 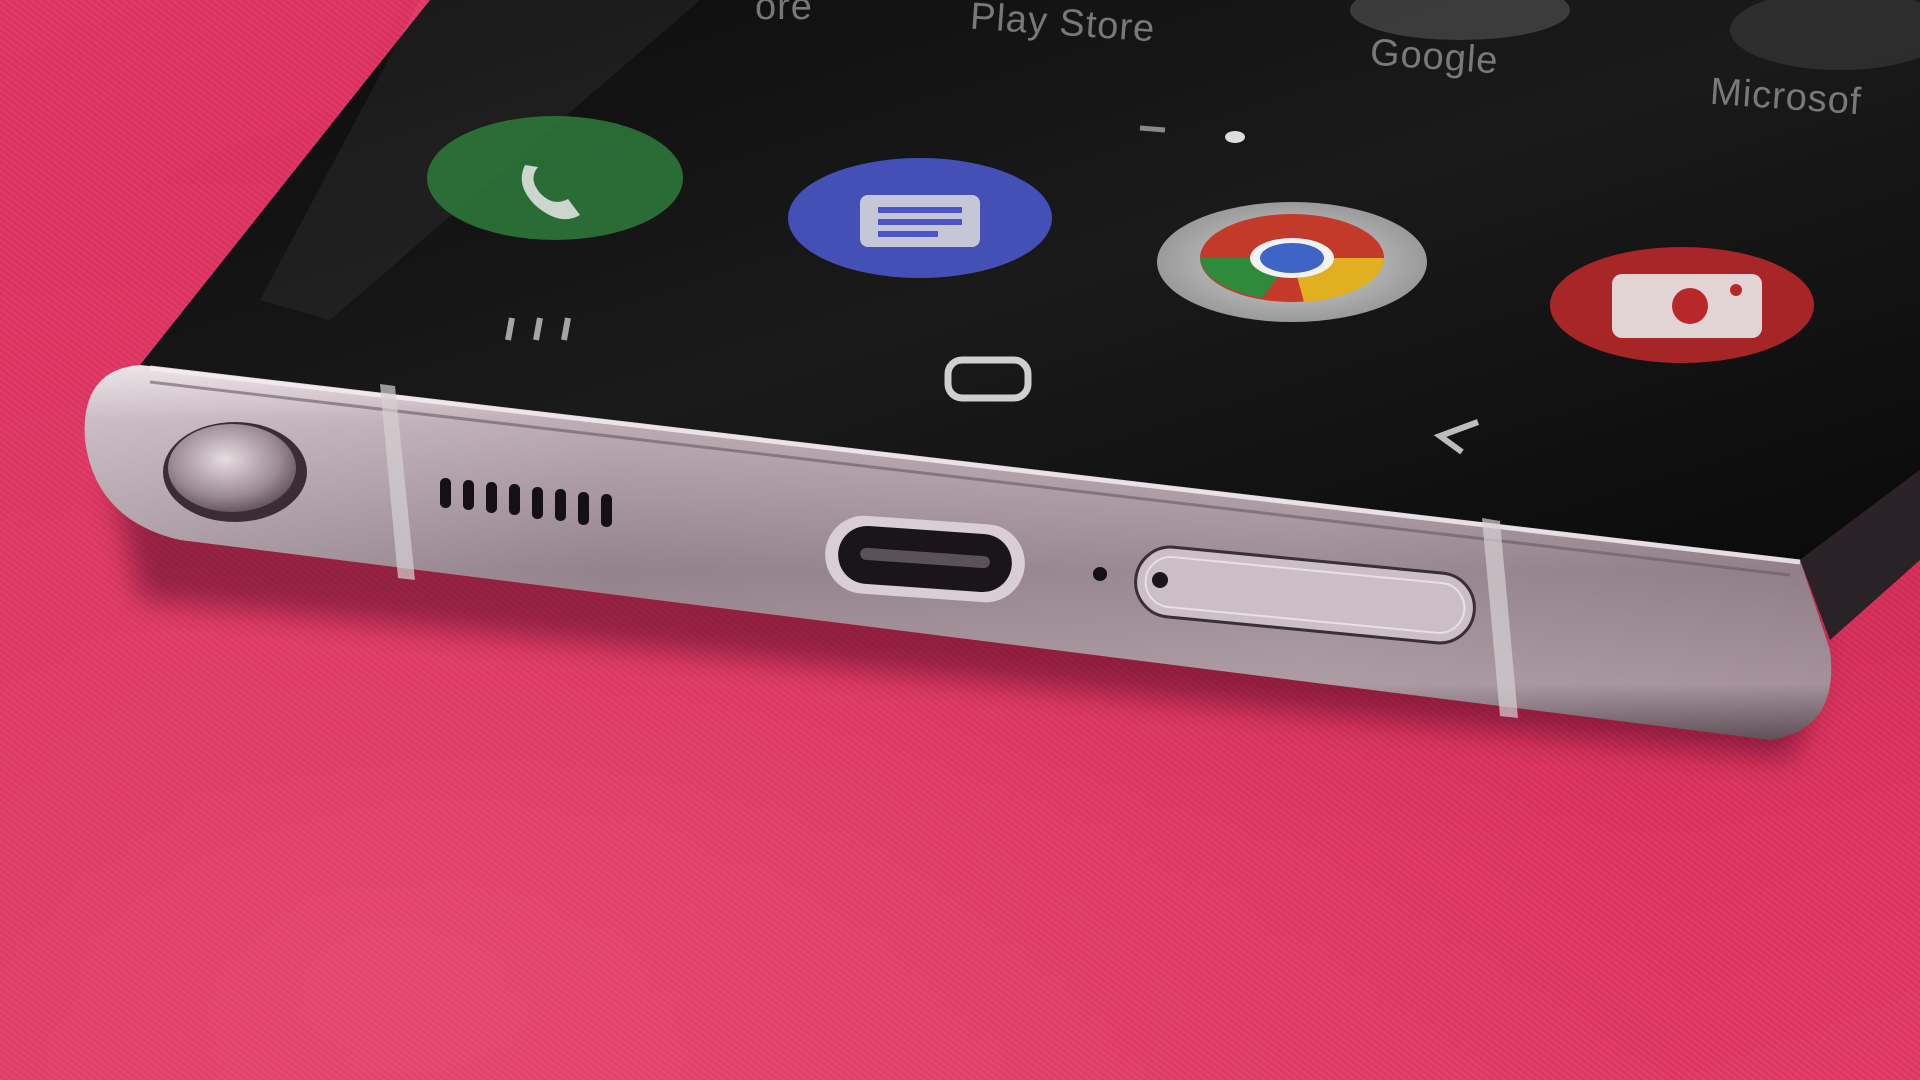 I want to click on google-label: Google, so click(x=1434, y=57).